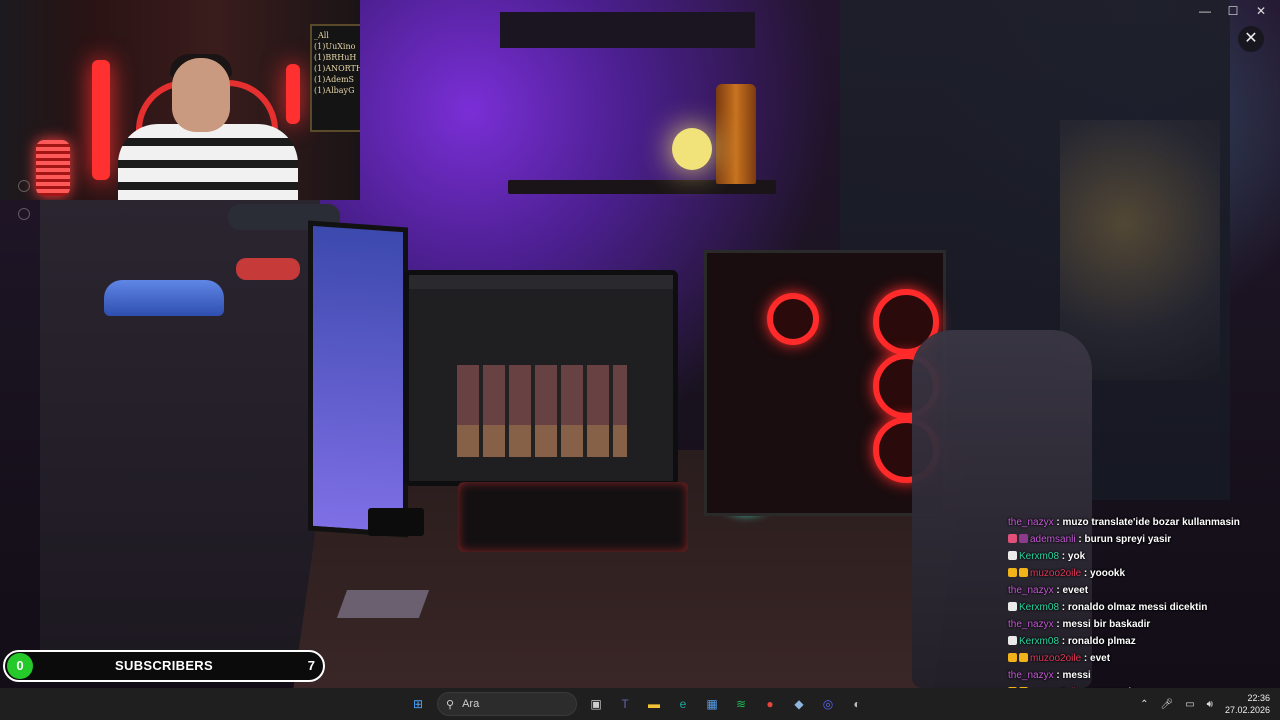 The height and width of the screenshot is (720, 1280). I want to click on chat-message: muzoo2oile : evet, so click(1144, 658).